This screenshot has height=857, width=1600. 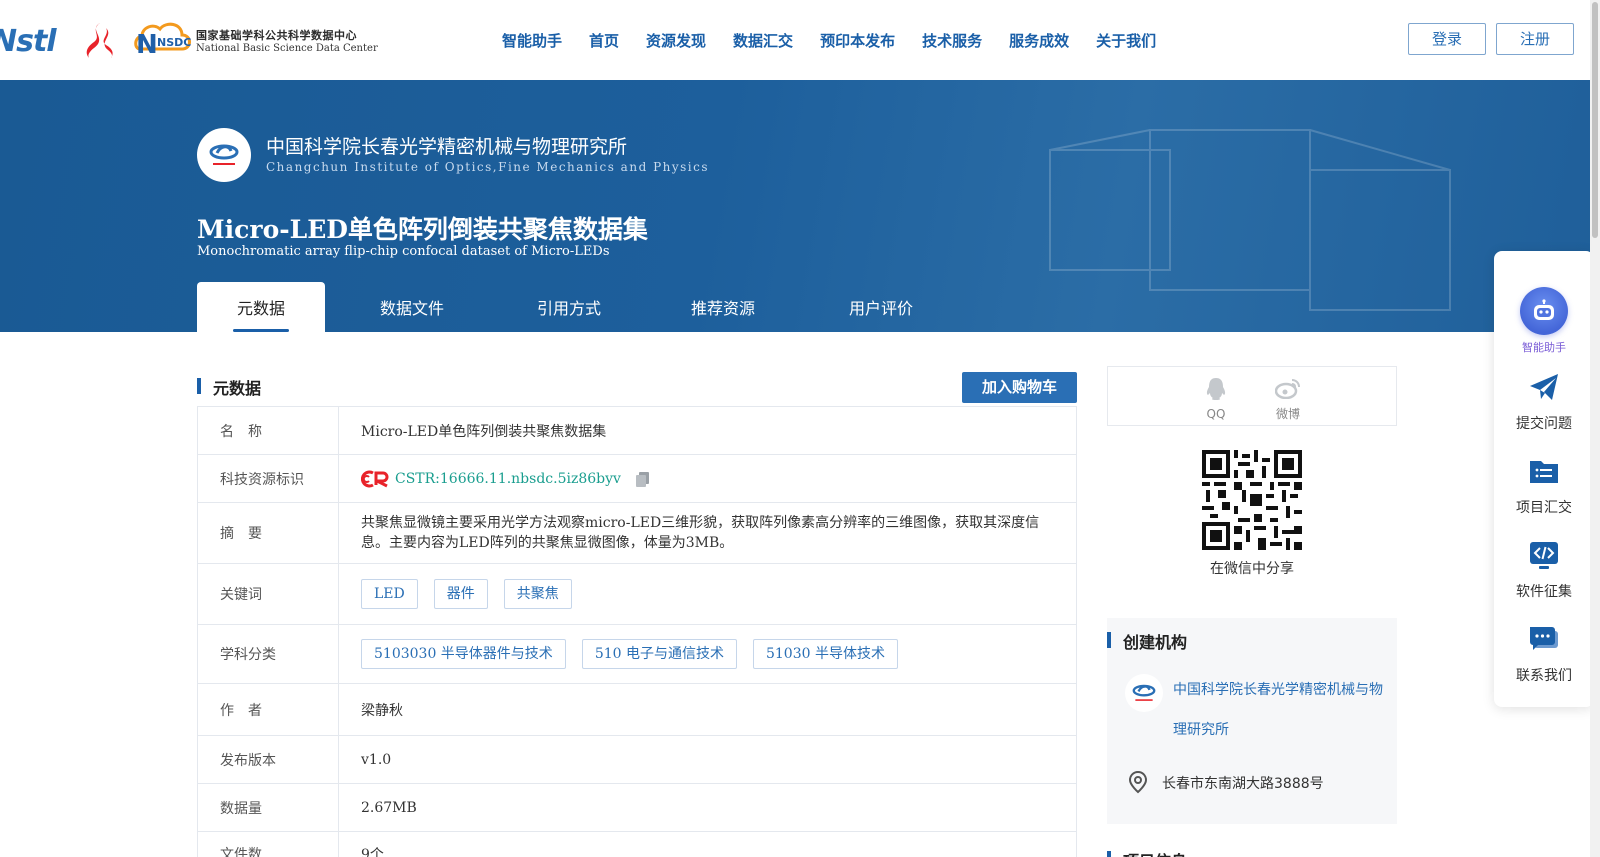 I want to click on subject-tag: 51030 半导体技术, so click(x=825, y=654).